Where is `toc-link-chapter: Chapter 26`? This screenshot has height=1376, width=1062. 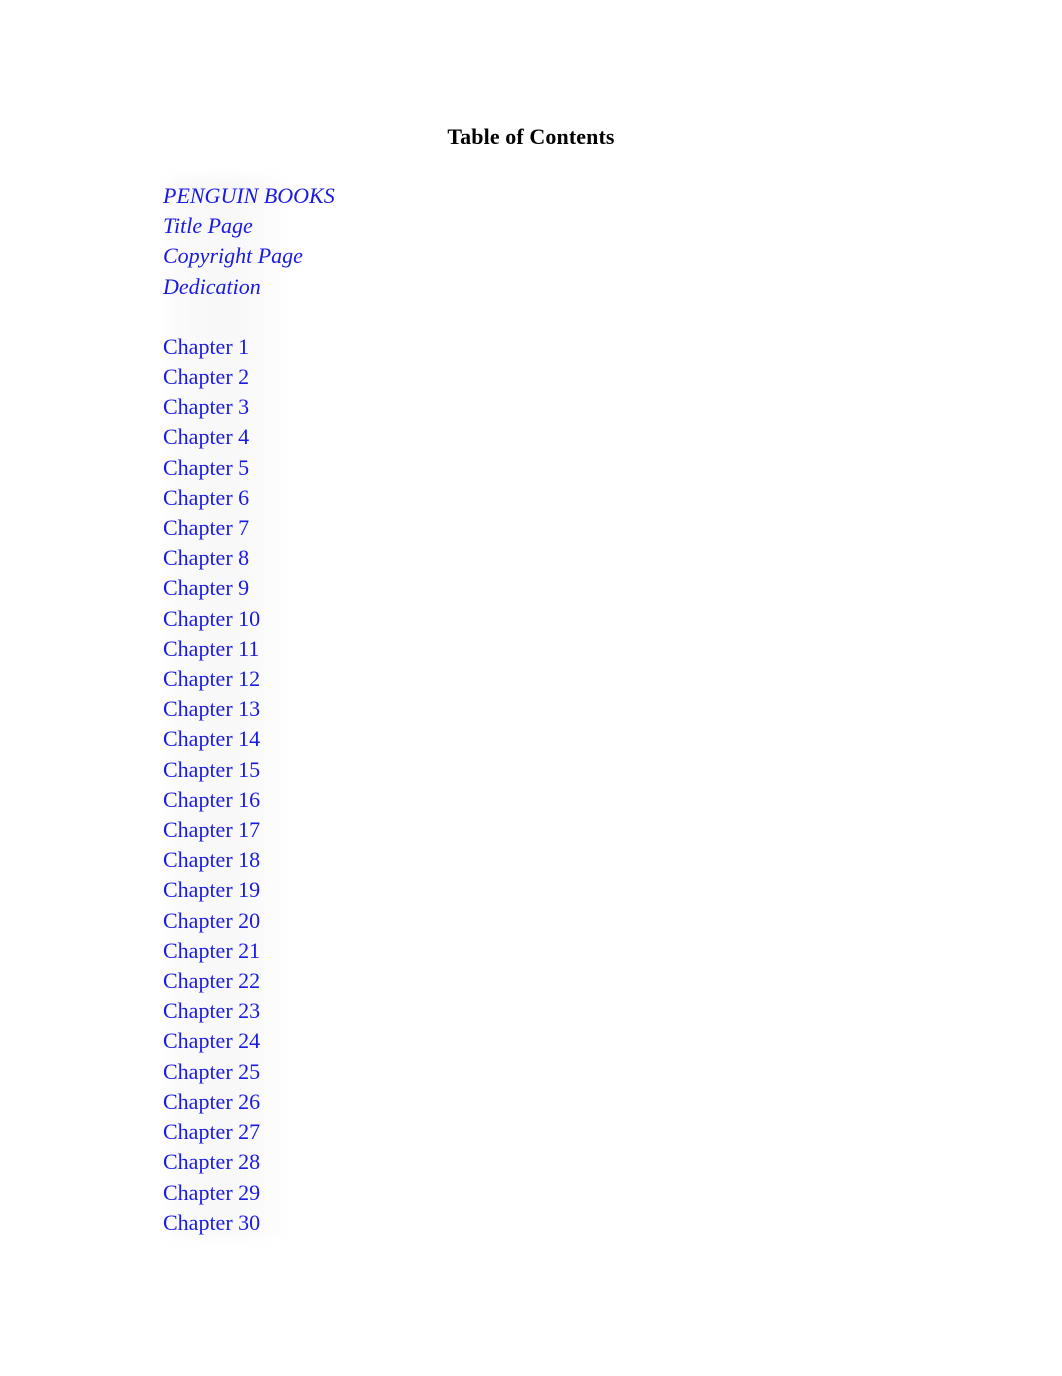 toc-link-chapter: Chapter 26 is located at coordinates (378, 1102).